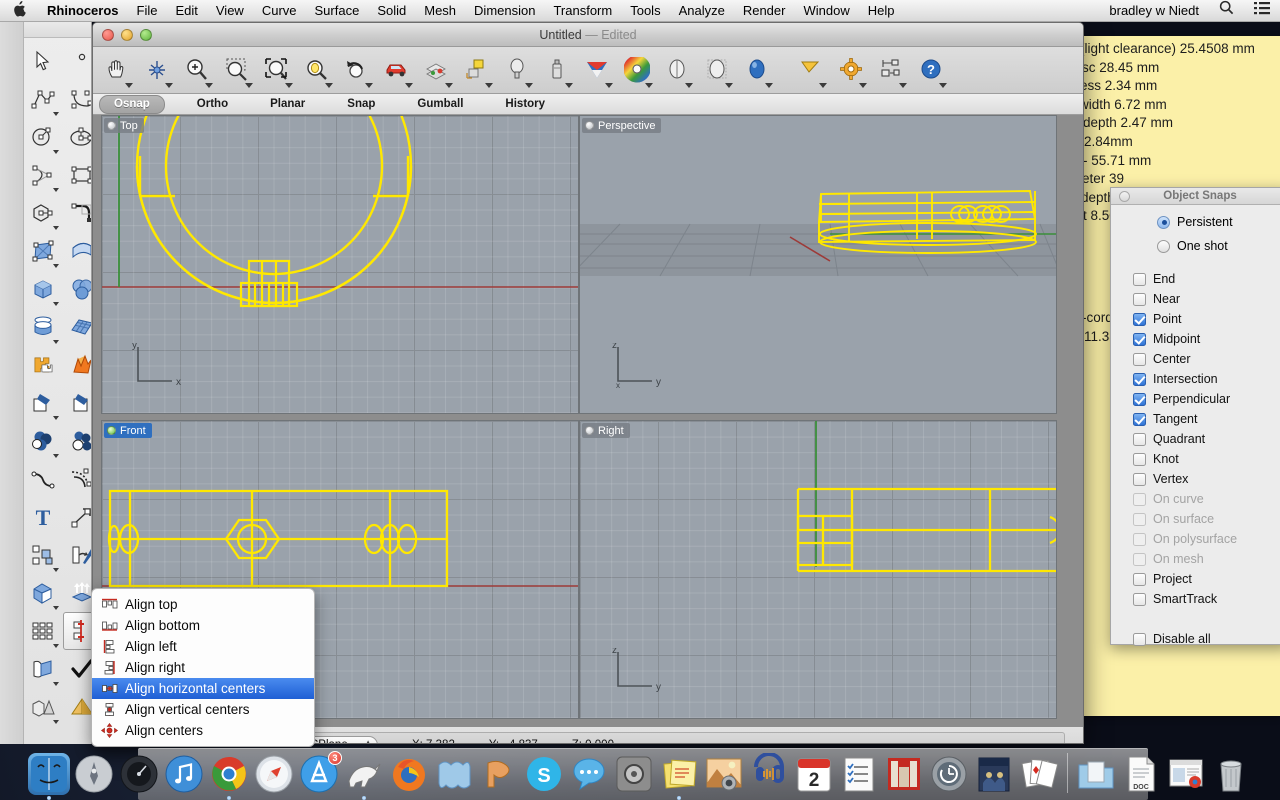  I want to click on dock-rhinoceros, so click(364, 776).